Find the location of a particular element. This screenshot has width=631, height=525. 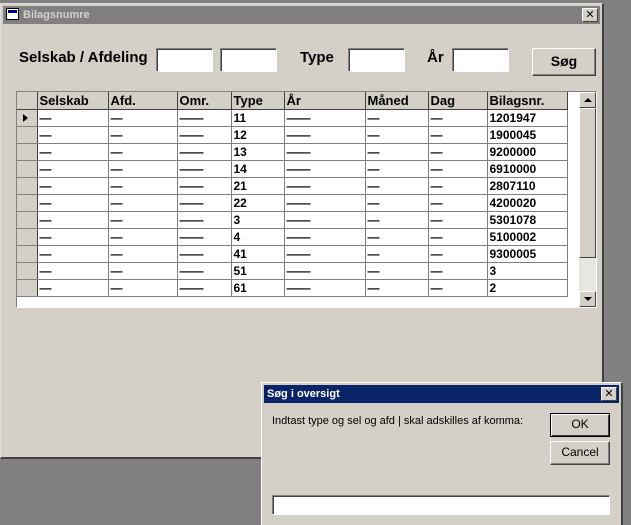

table-cell: 4200020 is located at coordinates (527, 203).